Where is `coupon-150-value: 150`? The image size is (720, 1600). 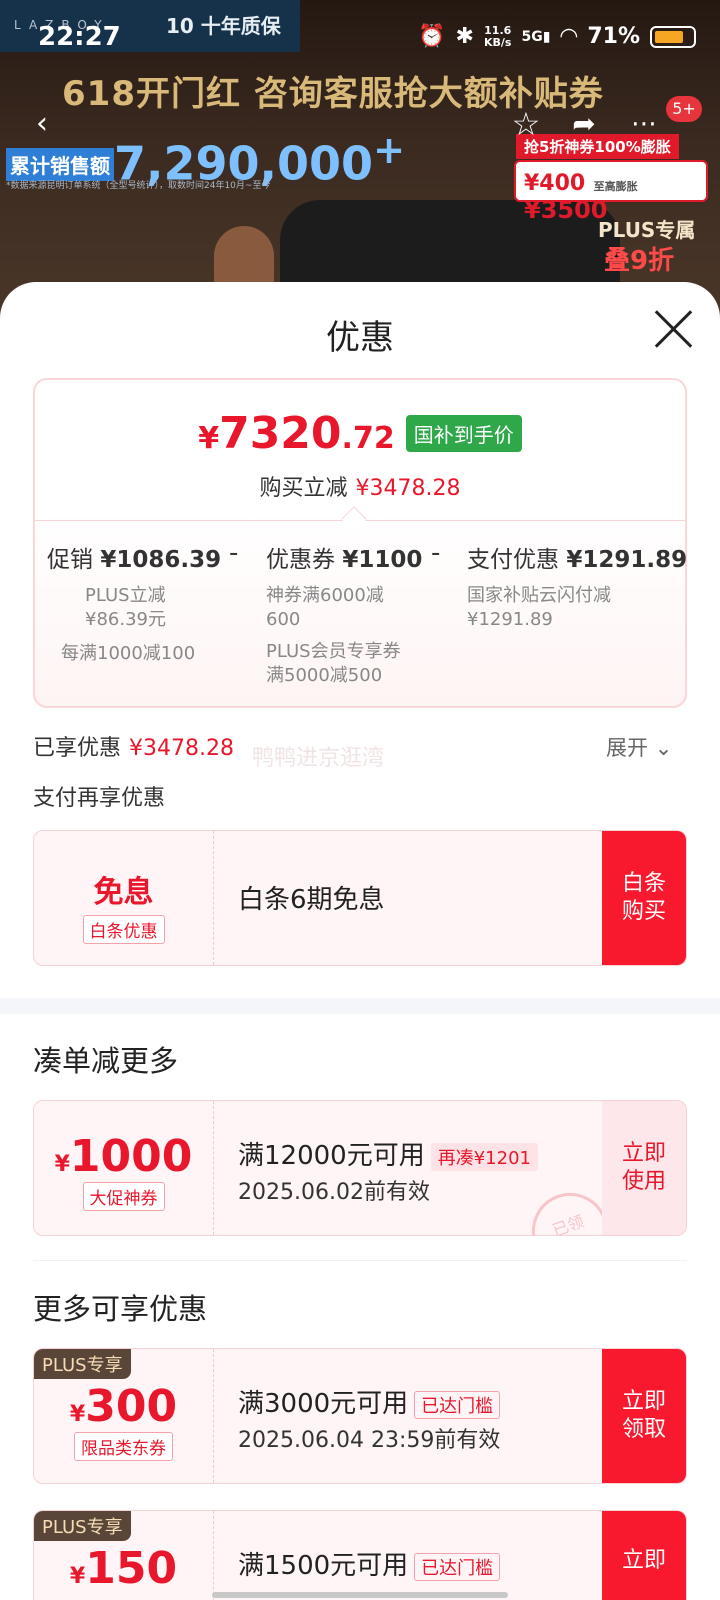
coupon-150-value: 150 is located at coordinates (131, 1568).